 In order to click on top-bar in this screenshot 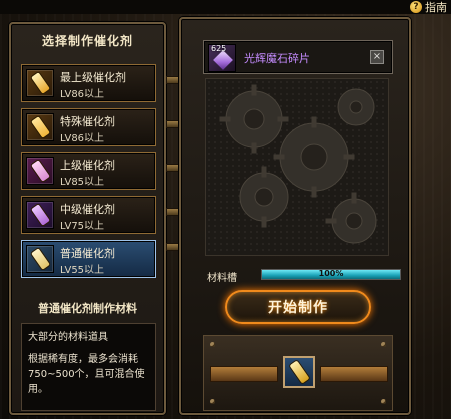, I will do `click(225, 7)`.